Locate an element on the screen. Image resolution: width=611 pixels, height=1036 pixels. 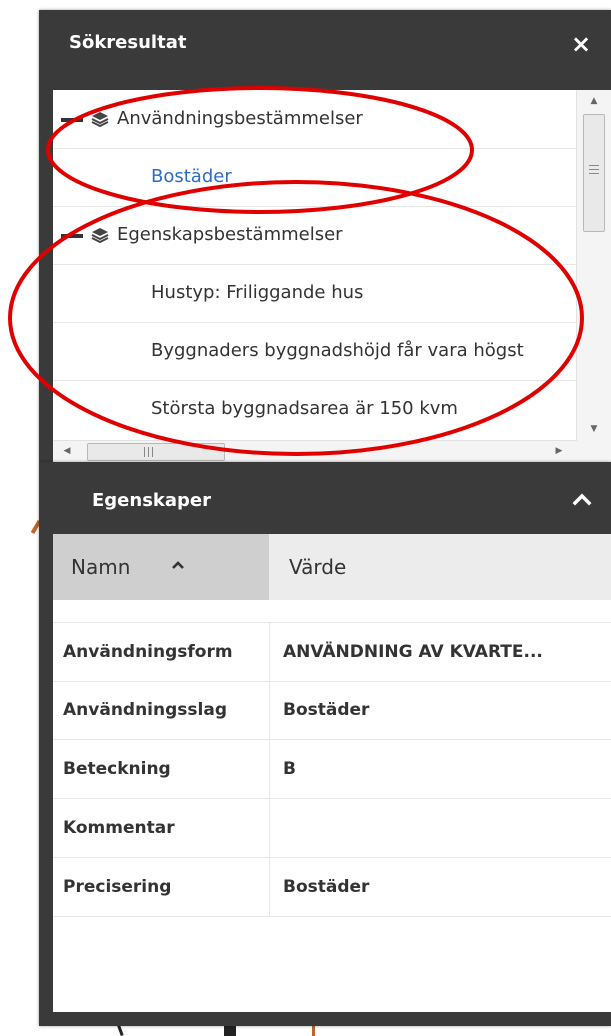
column-header-name: Namn is located at coordinates (161, 567).